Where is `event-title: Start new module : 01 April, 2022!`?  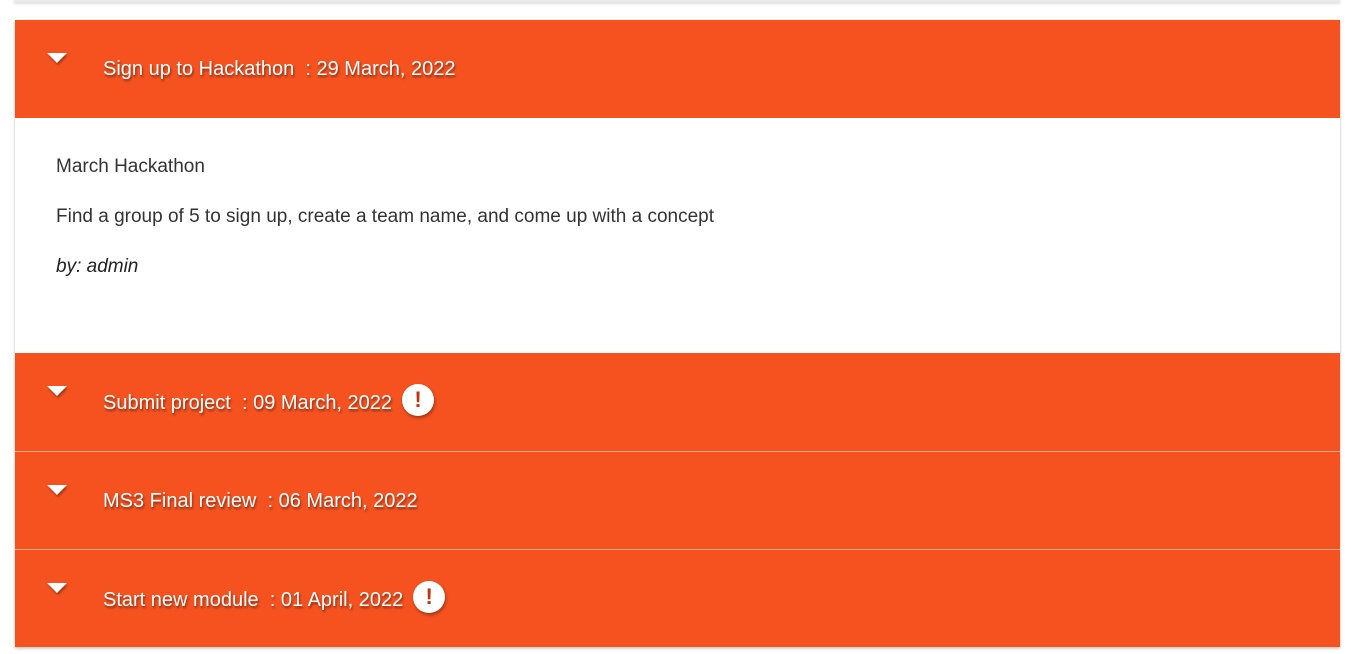 event-title: Start new module : 01 April, 2022! is located at coordinates (274, 597).